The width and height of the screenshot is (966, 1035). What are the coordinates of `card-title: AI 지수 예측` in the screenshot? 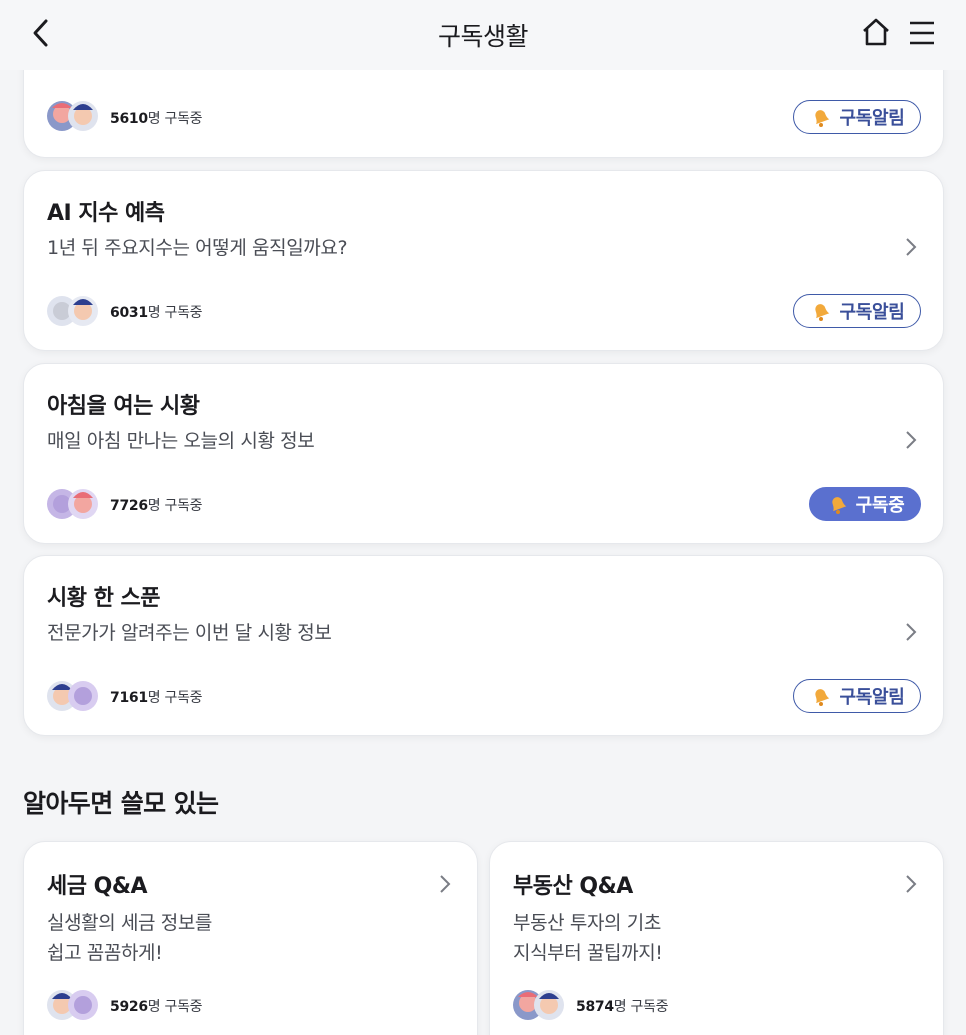 It's located at (106, 213).